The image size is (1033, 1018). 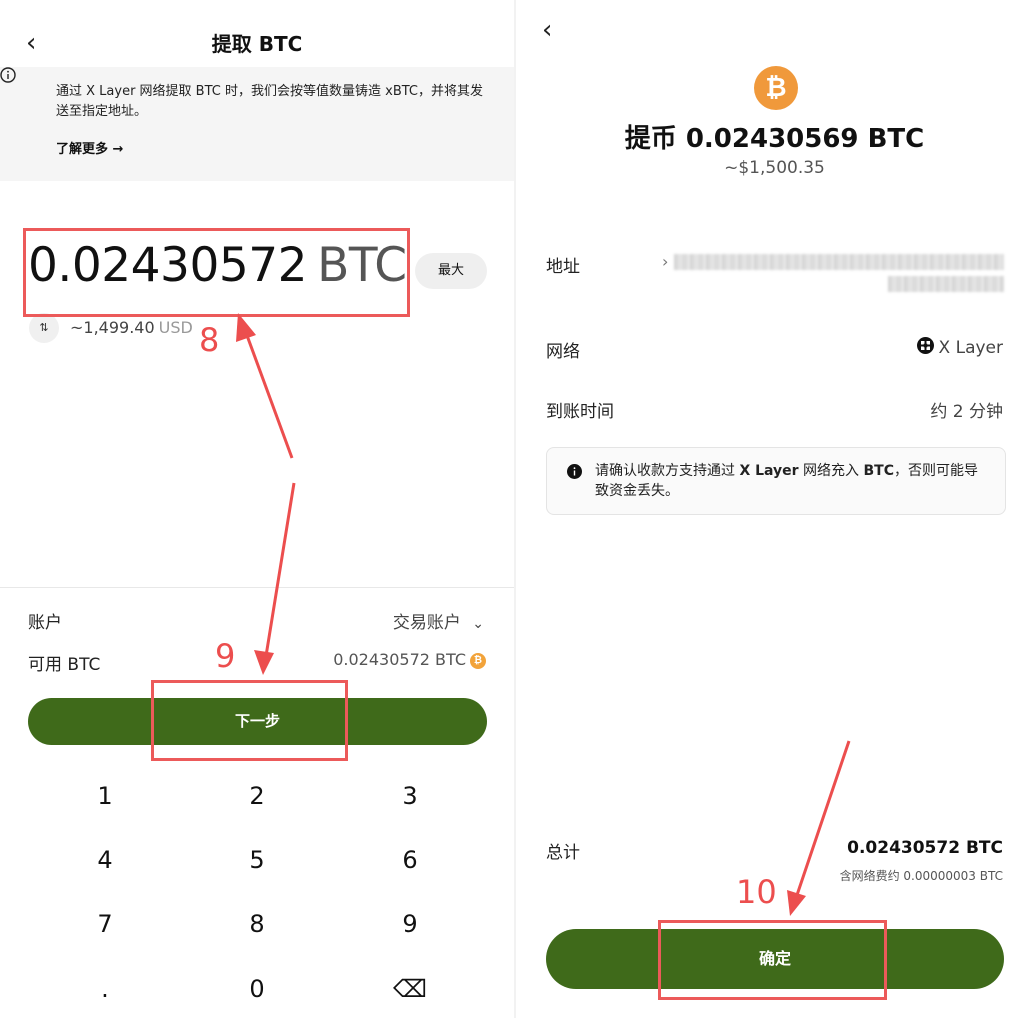 What do you see at coordinates (410, 989) in the screenshot?
I see `backspace-icon: ⌫` at bounding box center [410, 989].